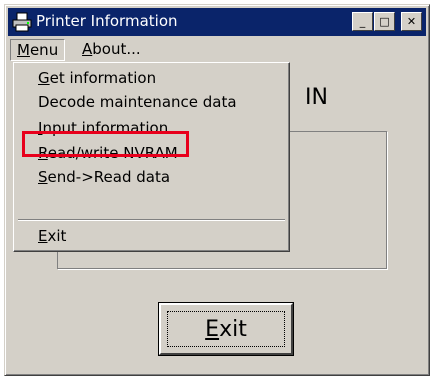  I want to click on exit-button-label: Exit, so click(226, 329).